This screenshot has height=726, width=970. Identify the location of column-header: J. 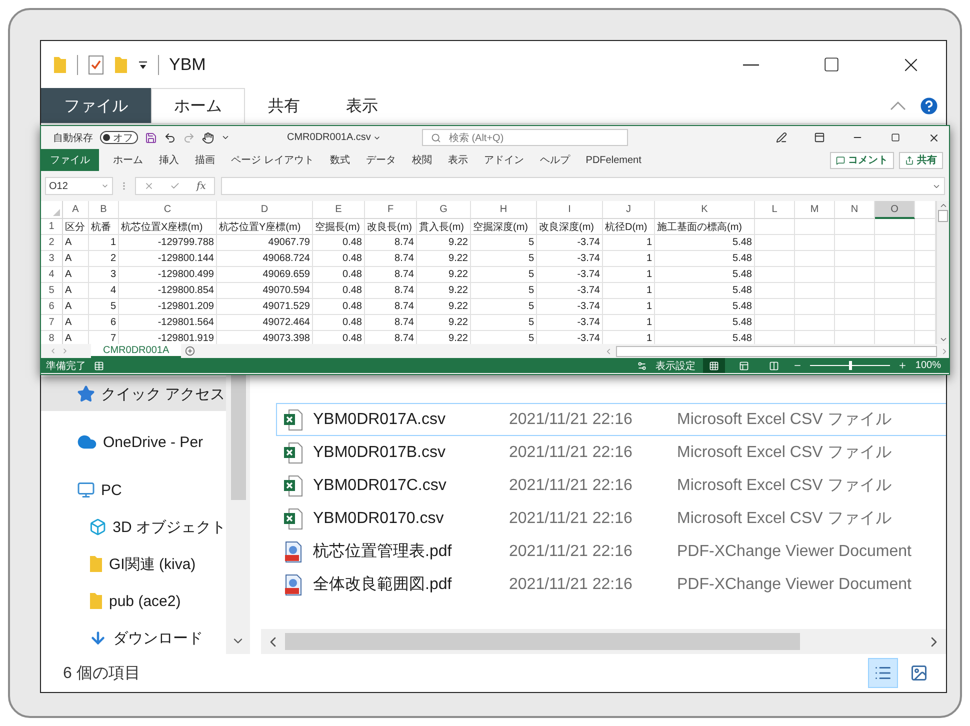
(629, 210).